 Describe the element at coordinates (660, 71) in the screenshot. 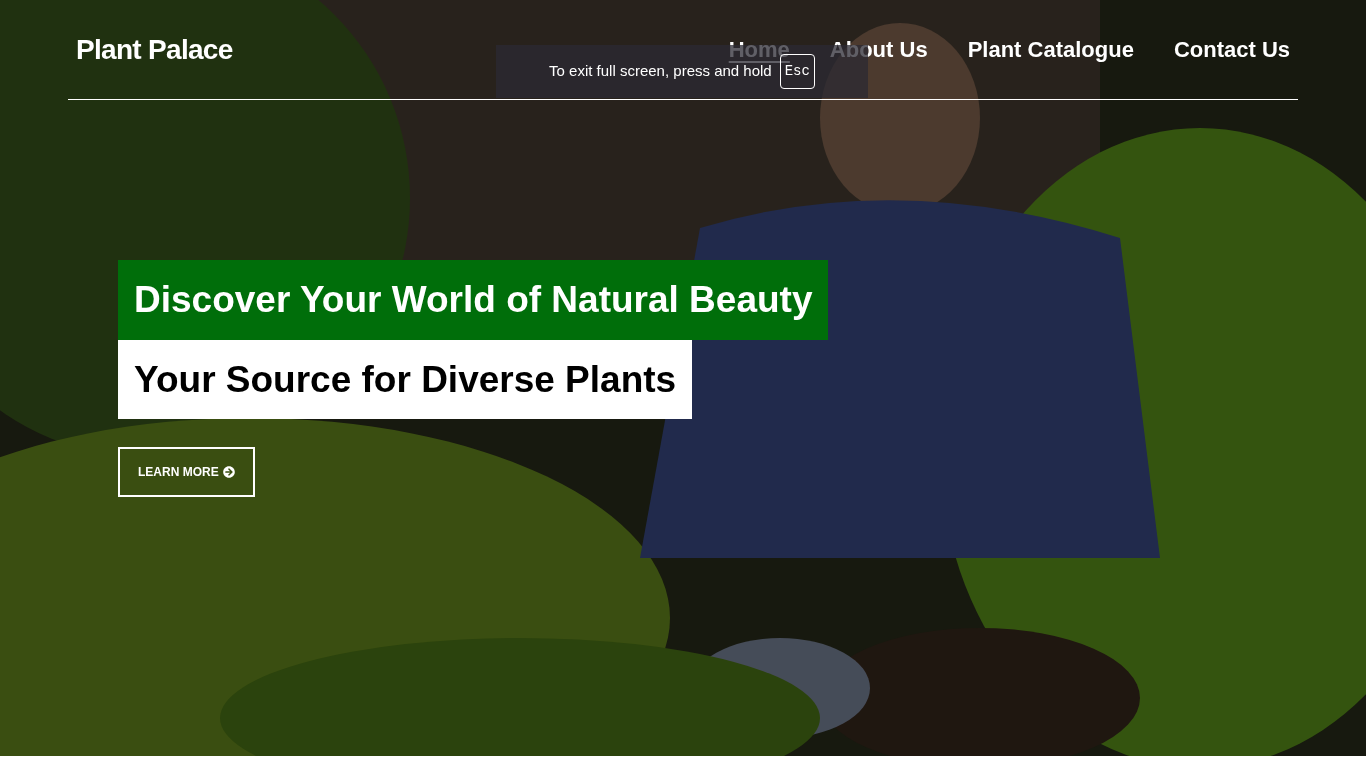

I see `notice-text: To exit full screen, press and hold` at that location.